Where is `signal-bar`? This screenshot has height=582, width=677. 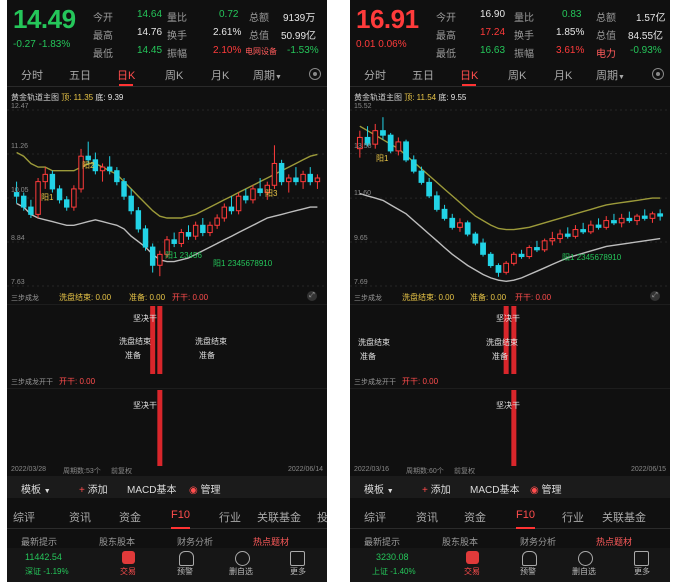
signal-bar is located at coordinates (160, 428).